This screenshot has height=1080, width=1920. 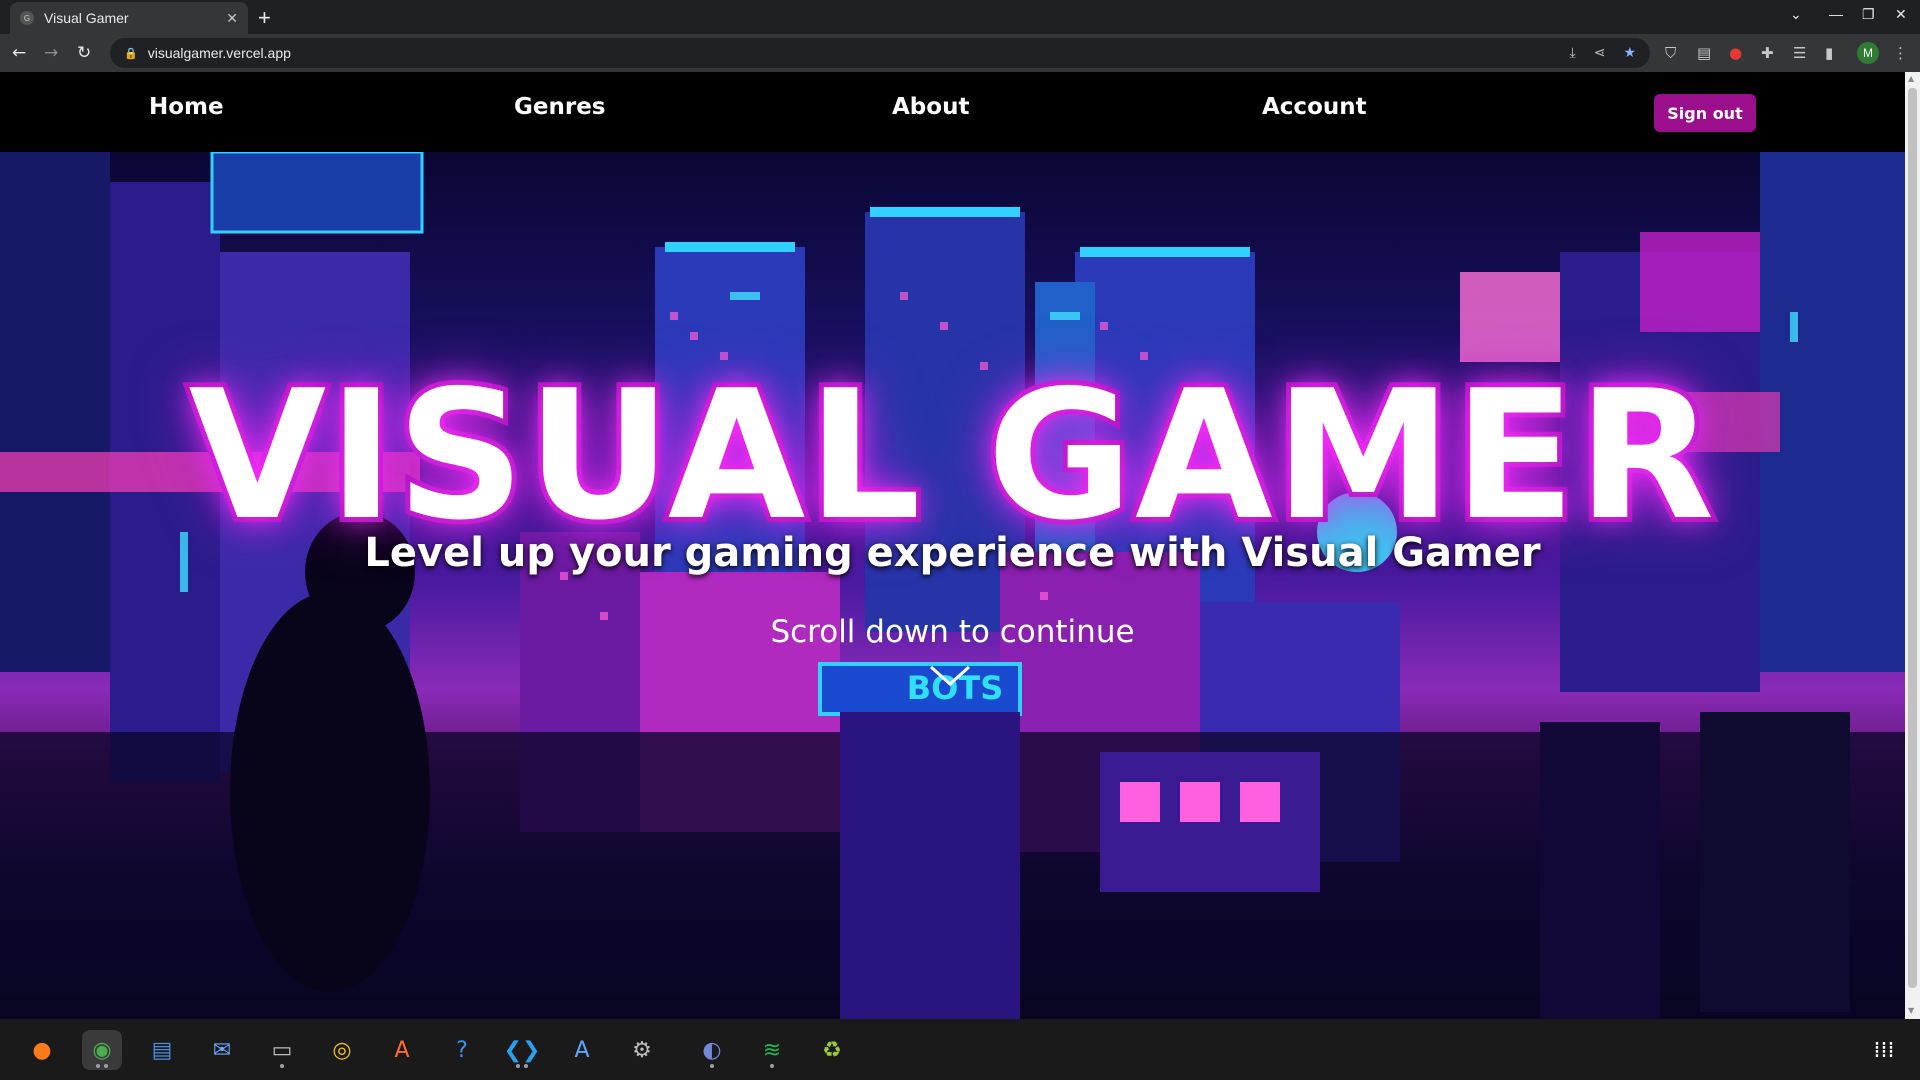 I want to click on forward-arrow-icon: →, so click(x=51, y=53).